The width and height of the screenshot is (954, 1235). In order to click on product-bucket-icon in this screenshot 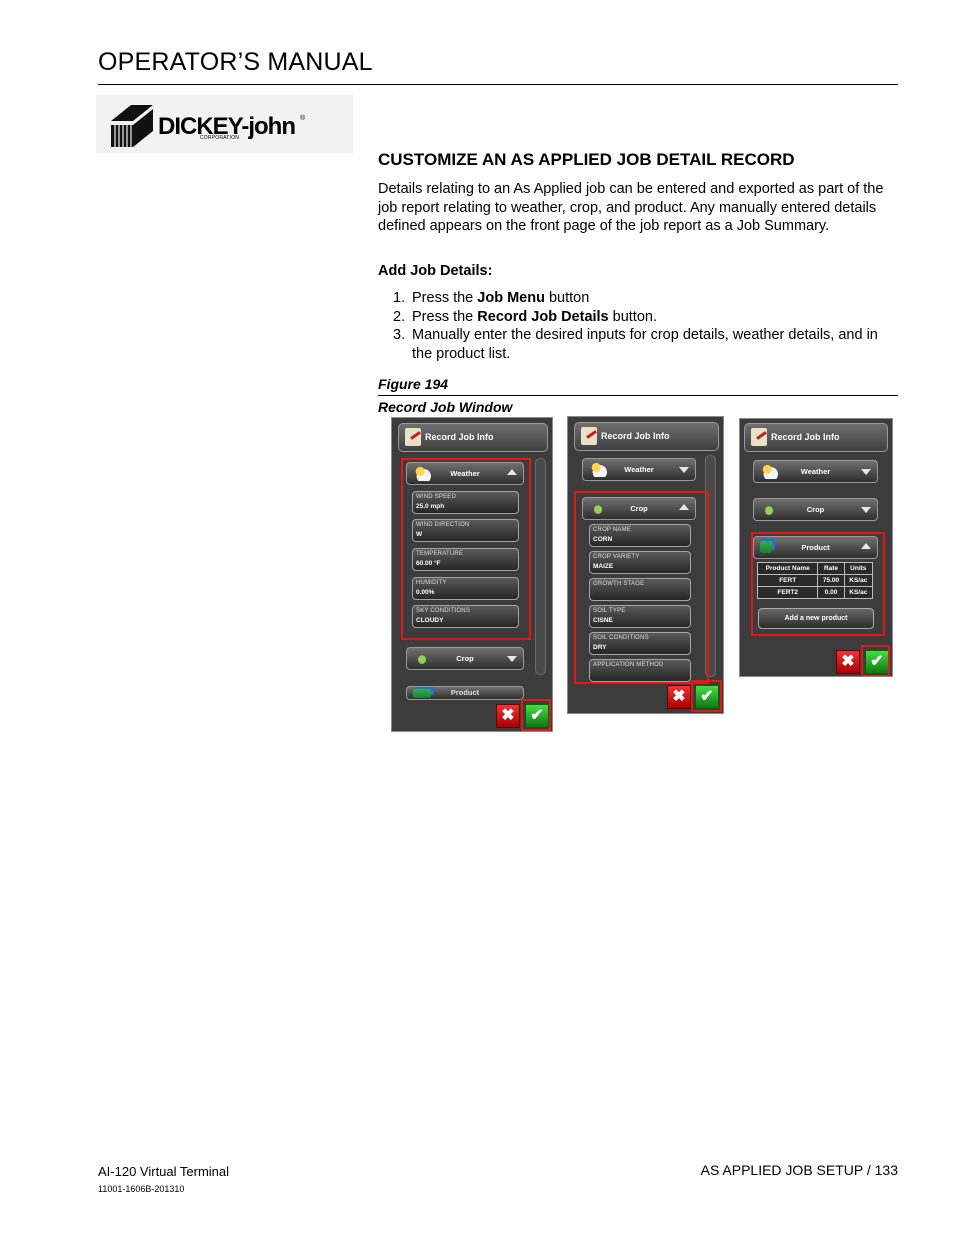, I will do `click(422, 693)`.